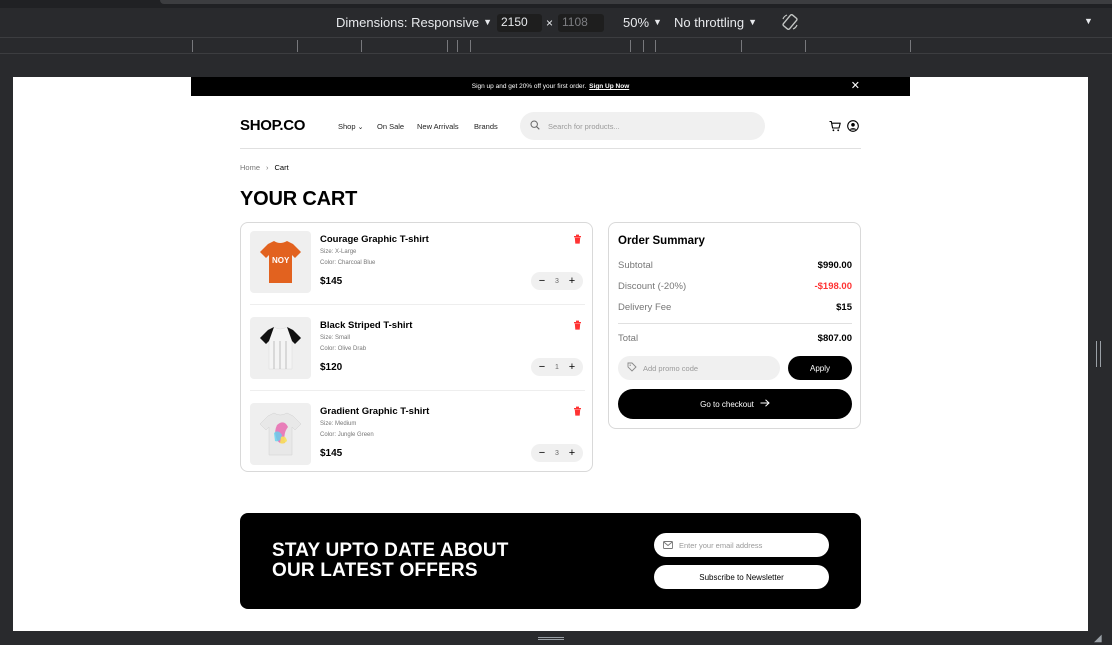  I want to click on item-name: Courage Graphic T-shirt, so click(374, 239).